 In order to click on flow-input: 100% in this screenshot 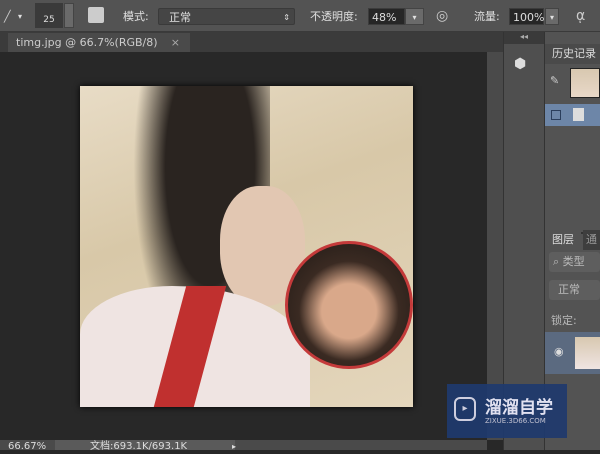, I will do `click(526, 16)`.